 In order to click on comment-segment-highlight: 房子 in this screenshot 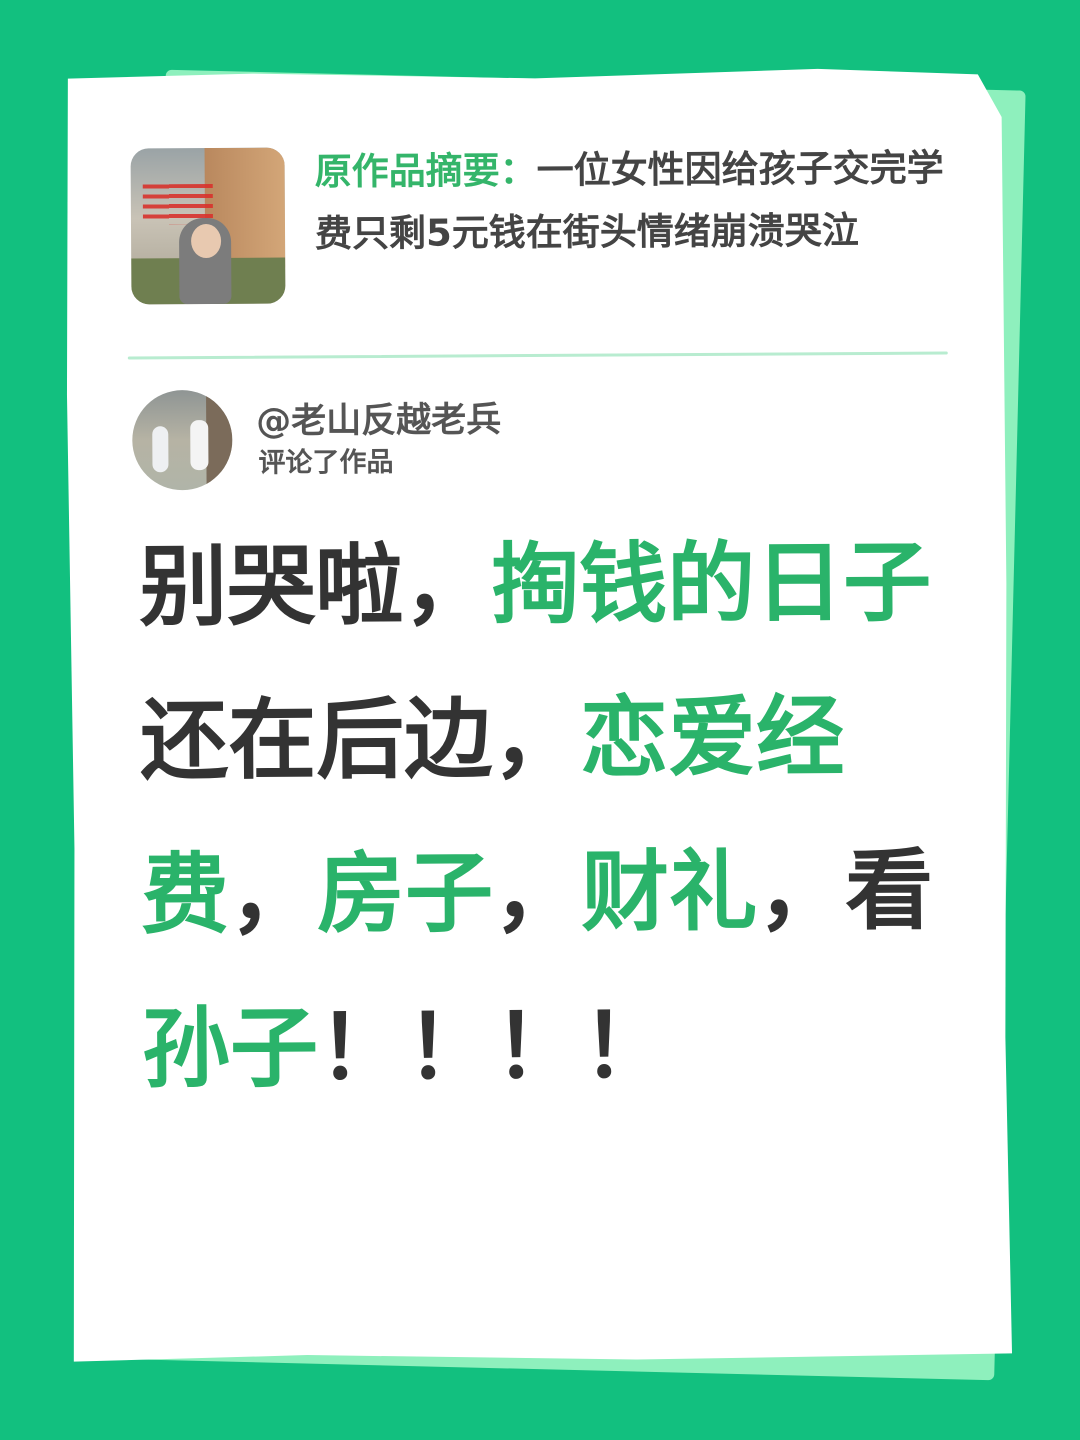, I will do `click(405, 893)`.